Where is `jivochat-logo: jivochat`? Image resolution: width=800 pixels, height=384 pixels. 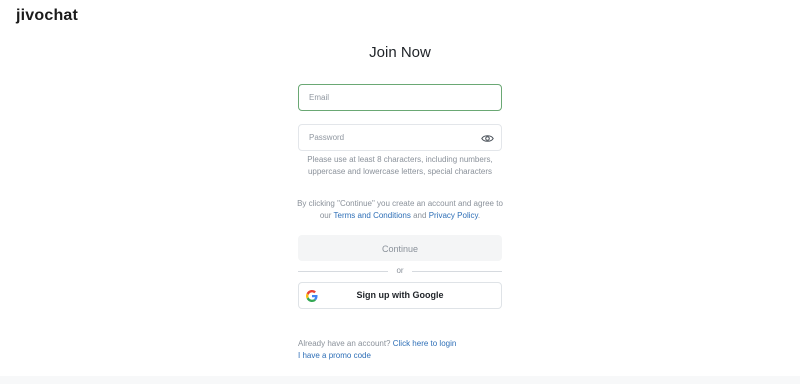
jivochat-logo: jivochat is located at coordinates (47, 15).